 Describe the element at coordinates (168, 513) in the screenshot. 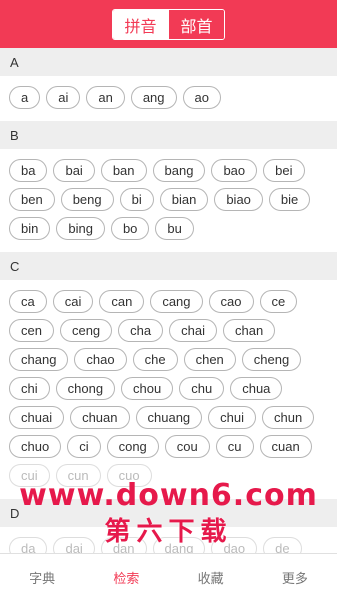

I see `section-header-d: D` at that location.